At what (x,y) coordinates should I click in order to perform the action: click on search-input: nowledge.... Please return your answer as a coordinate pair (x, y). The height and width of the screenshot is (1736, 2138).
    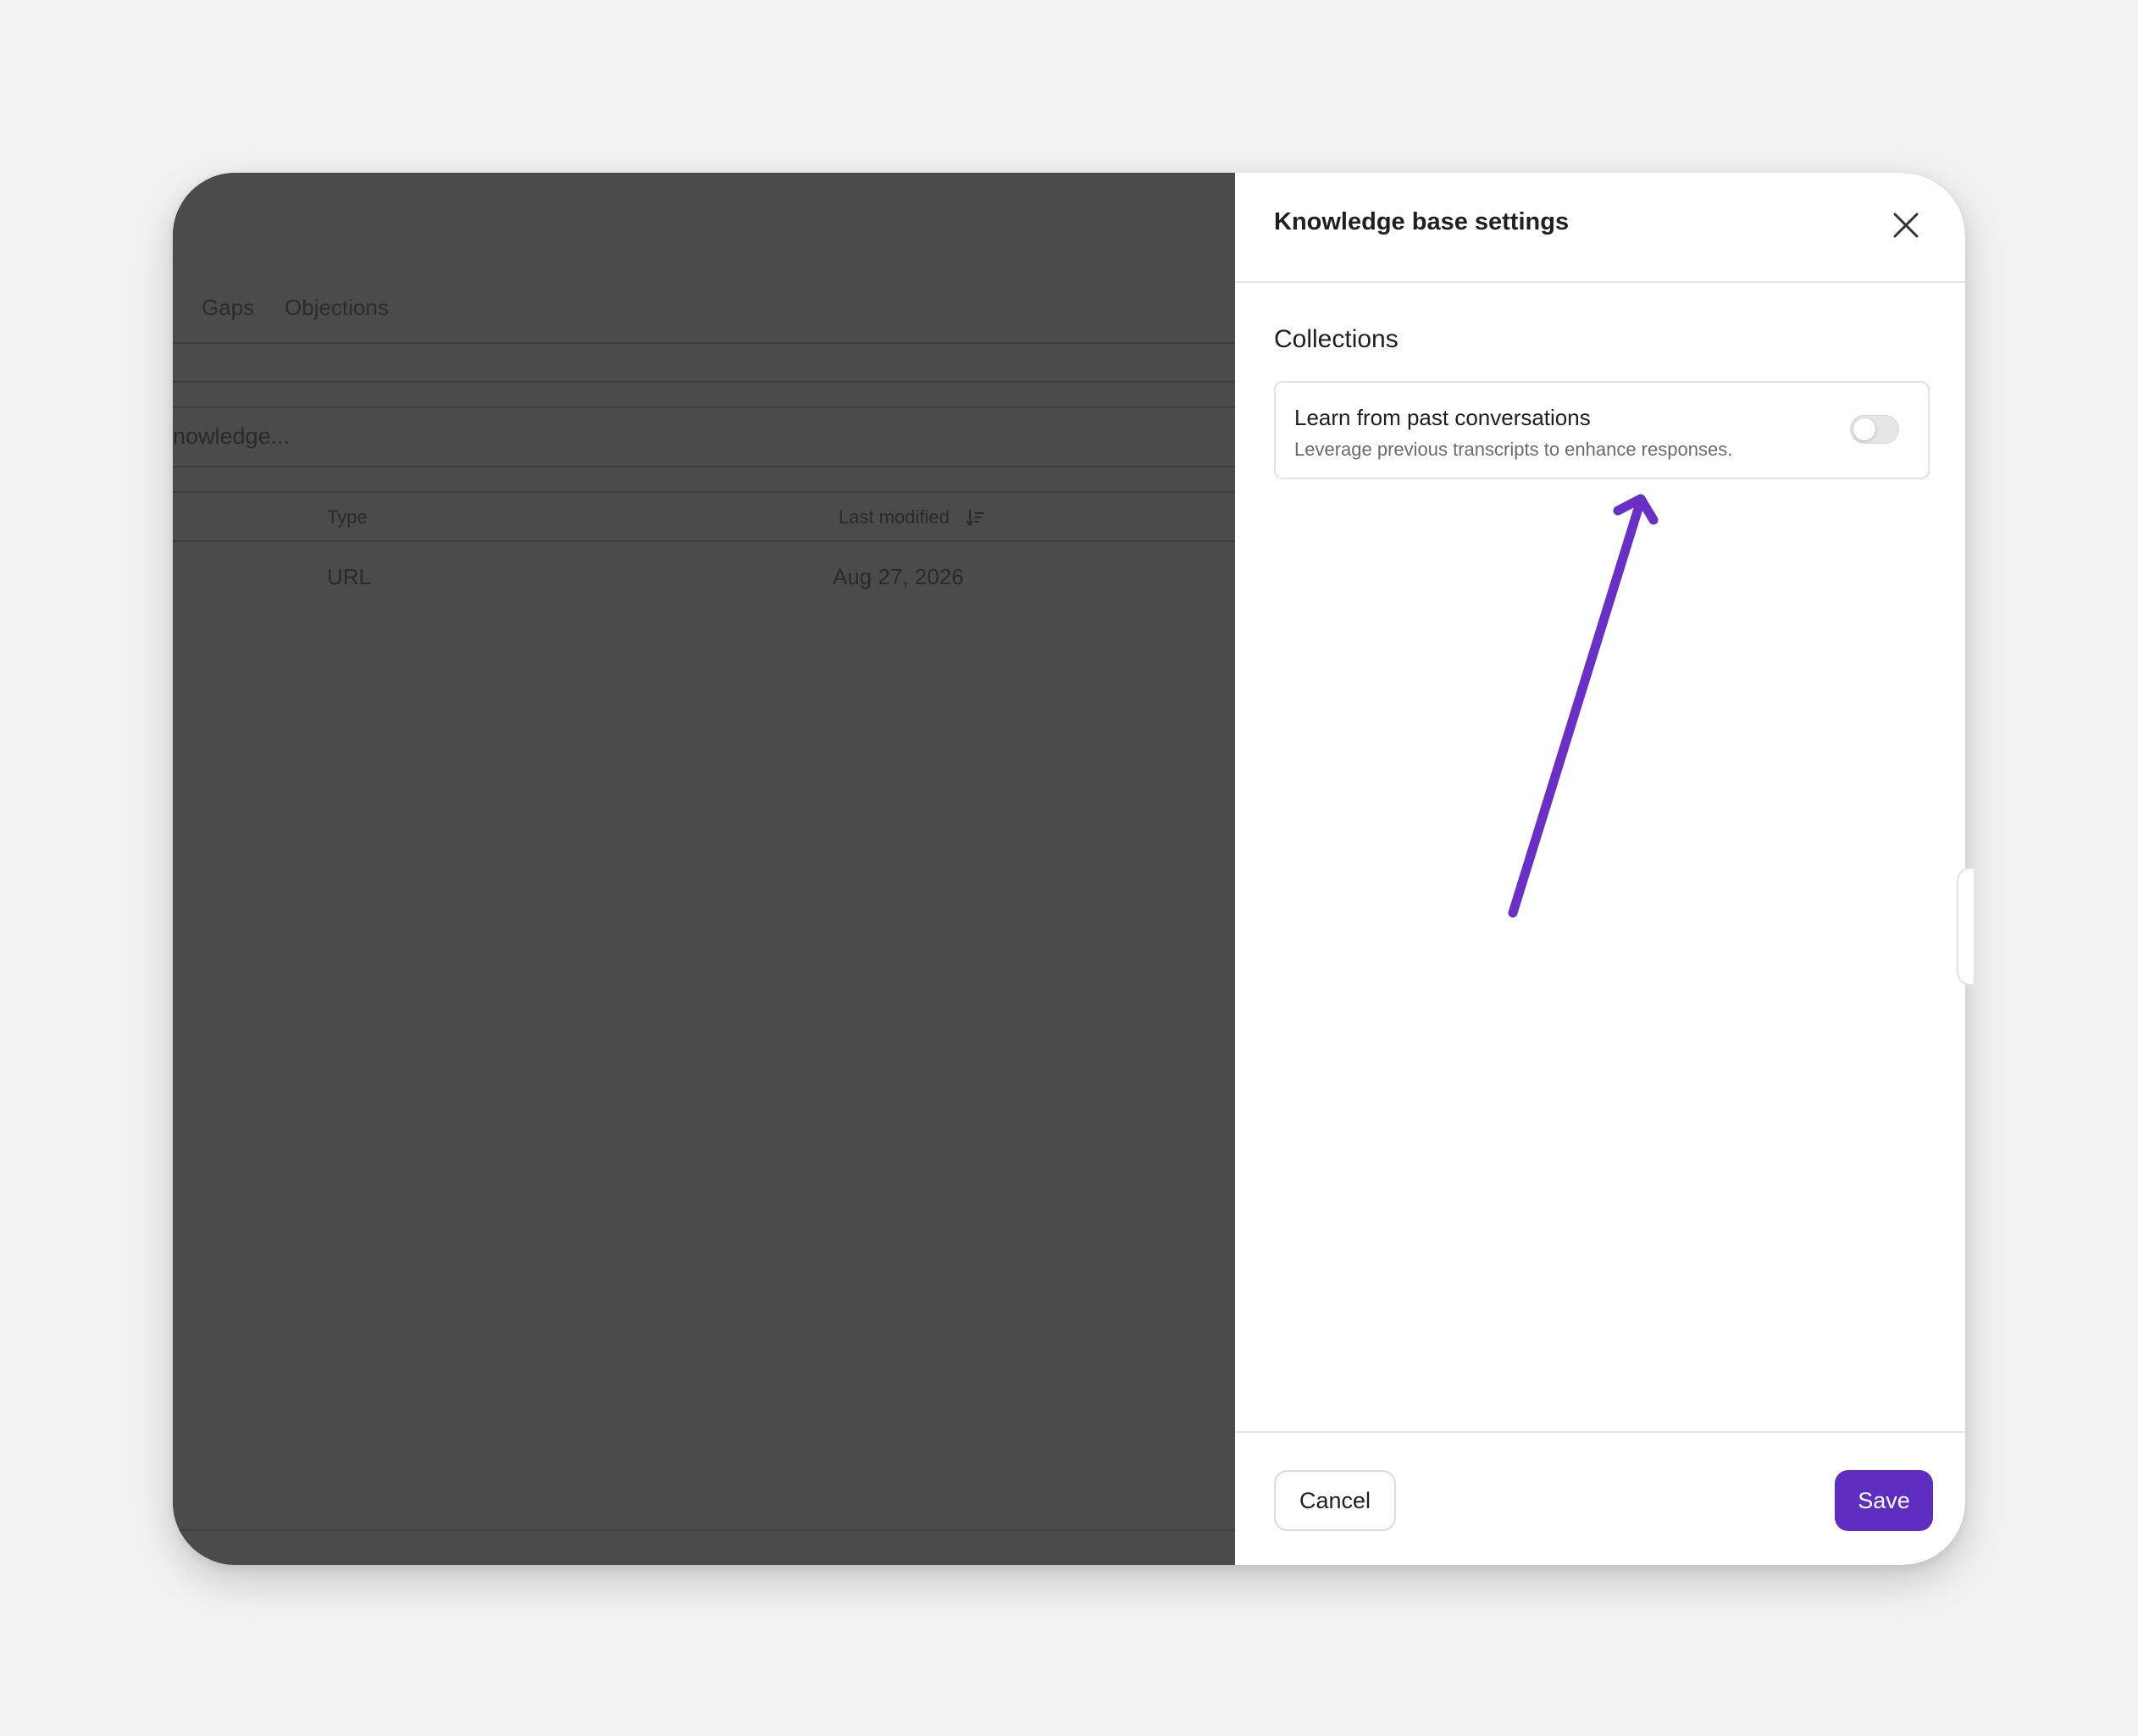
    Looking at the image, I should click on (231, 436).